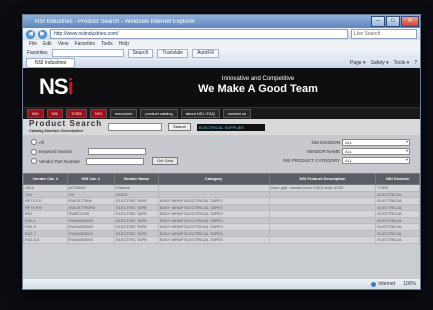 The height and width of the screenshot is (310, 433). What do you see at coordinates (136, 179) in the screenshot?
I see `col-vendor-name: Vendor Name` at bounding box center [136, 179].